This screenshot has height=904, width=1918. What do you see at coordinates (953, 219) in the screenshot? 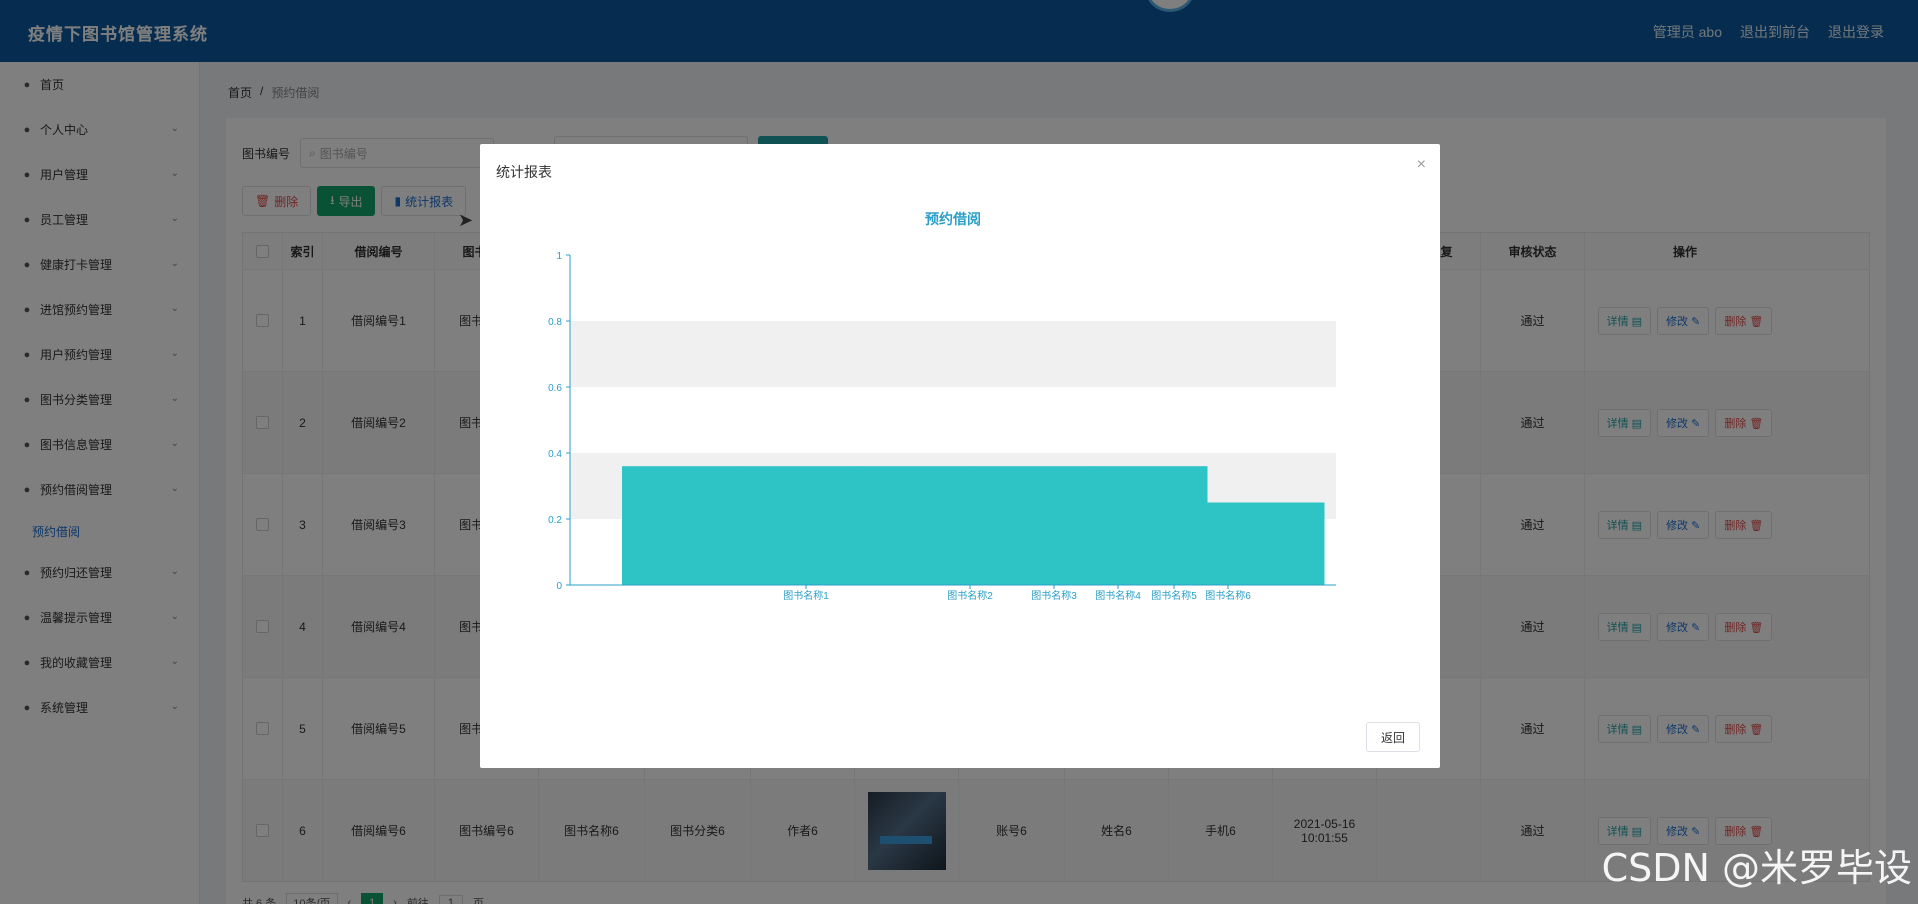
I see `chart-title: 预约借阅` at bounding box center [953, 219].